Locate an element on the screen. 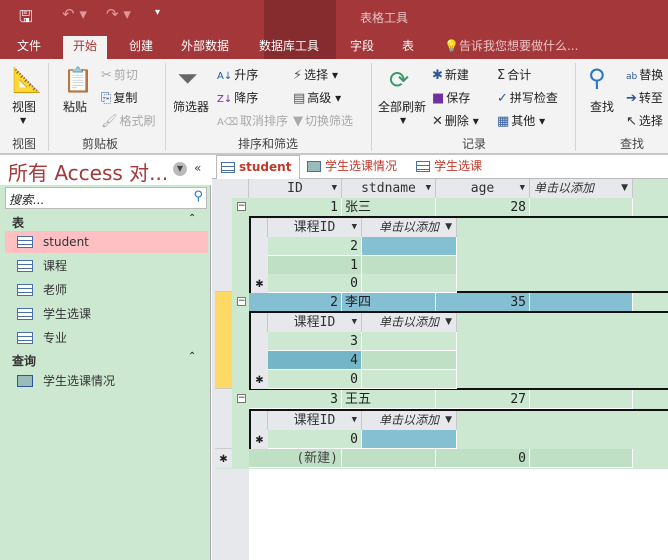 The height and width of the screenshot is (560, 668). nav-item-course: 课程 is located at coordinates (106, 266).